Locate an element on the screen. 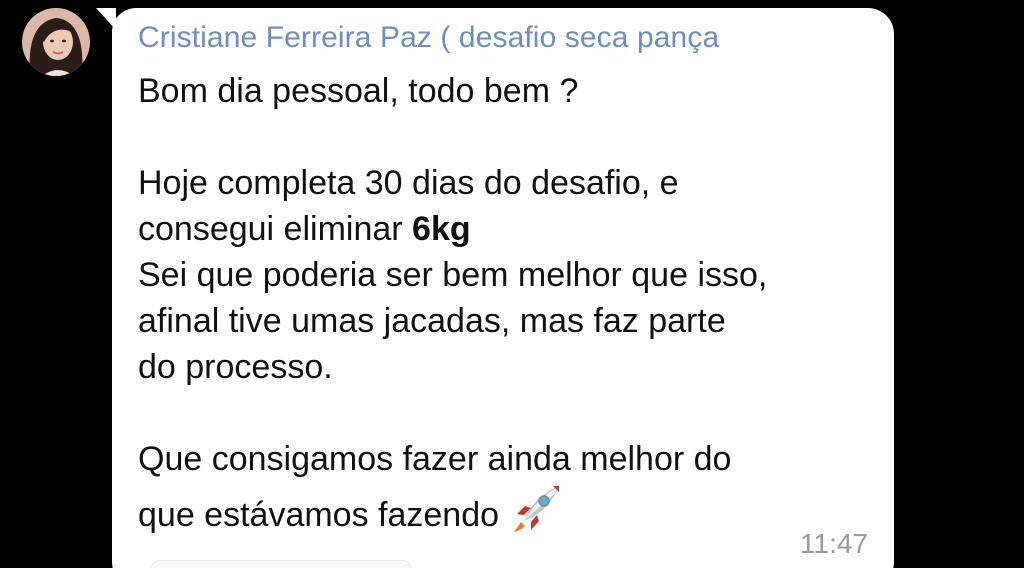 This screenshot has width=1024, height=568. message-timestamp: 11:47 is located at coordinates (834, 543).